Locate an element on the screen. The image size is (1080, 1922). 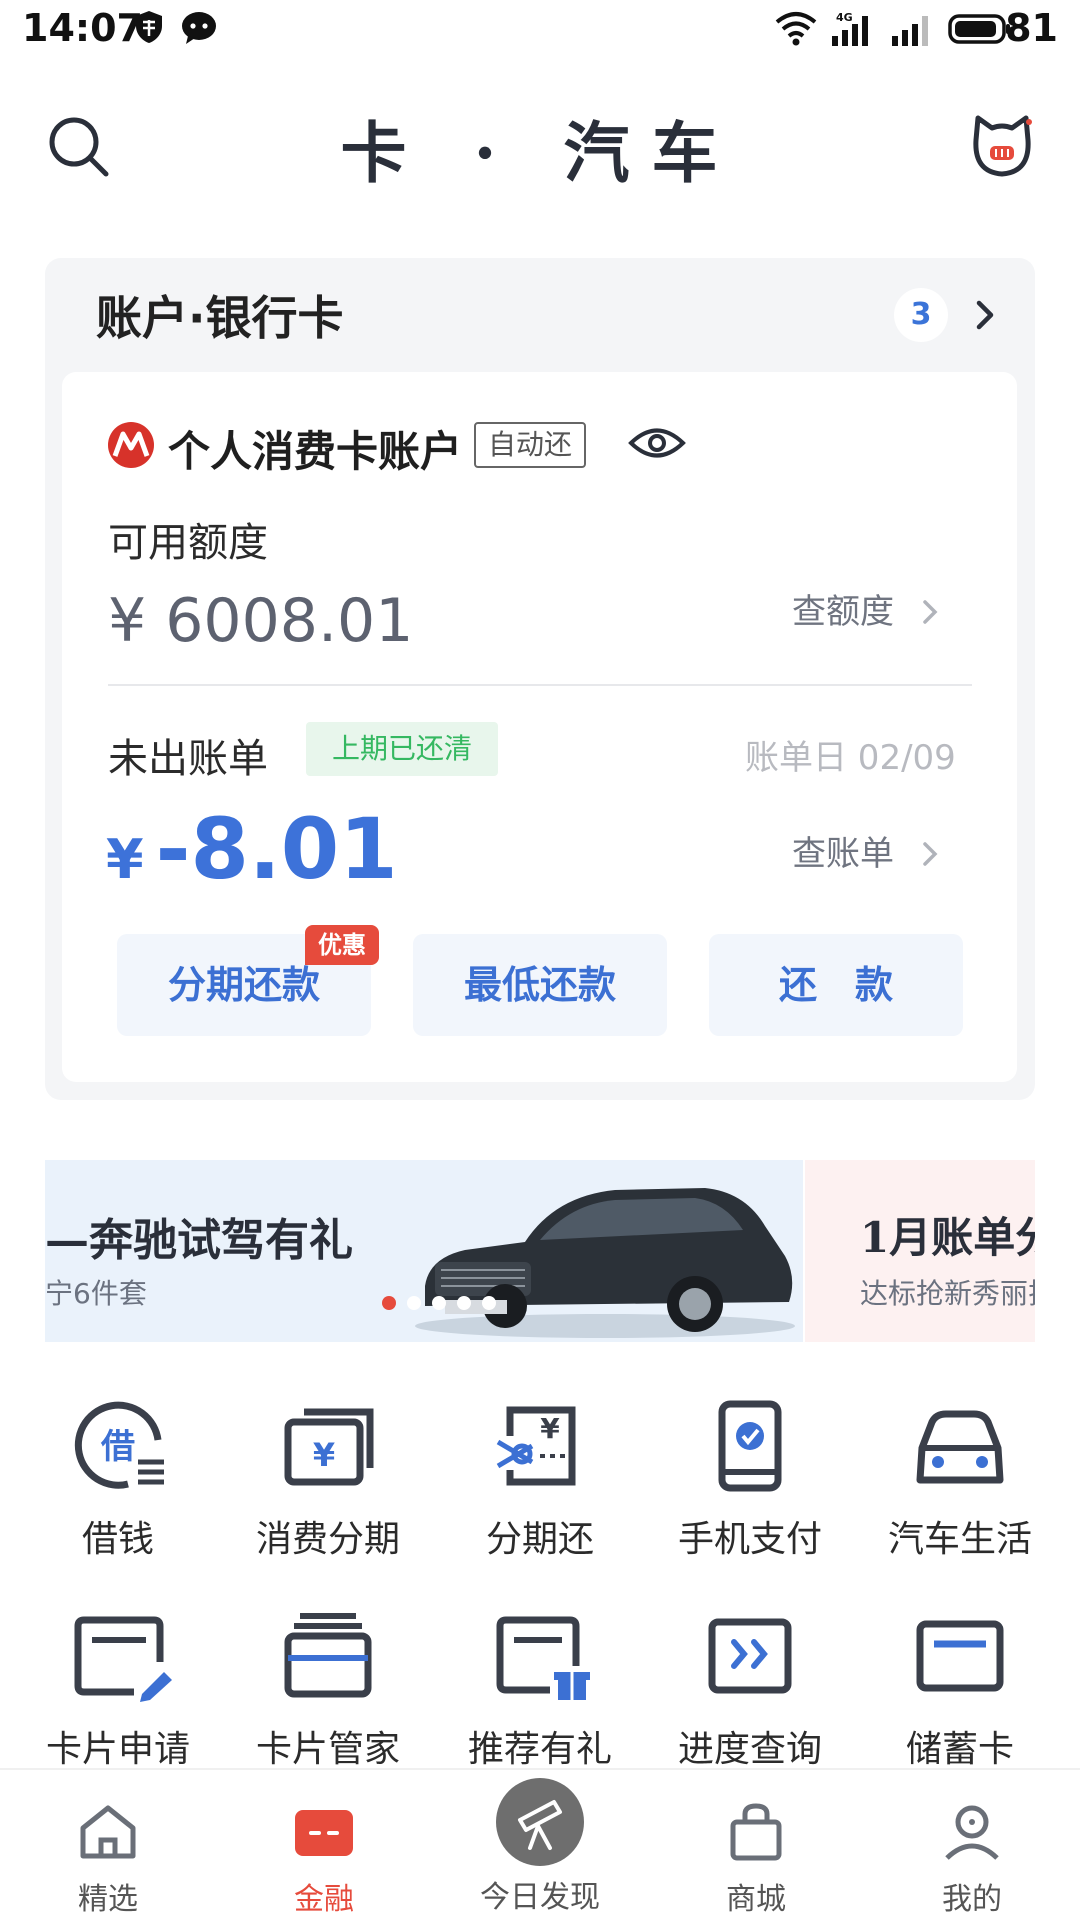
installment-repay-icon: ¥ is located at coordinates (536, 1446).